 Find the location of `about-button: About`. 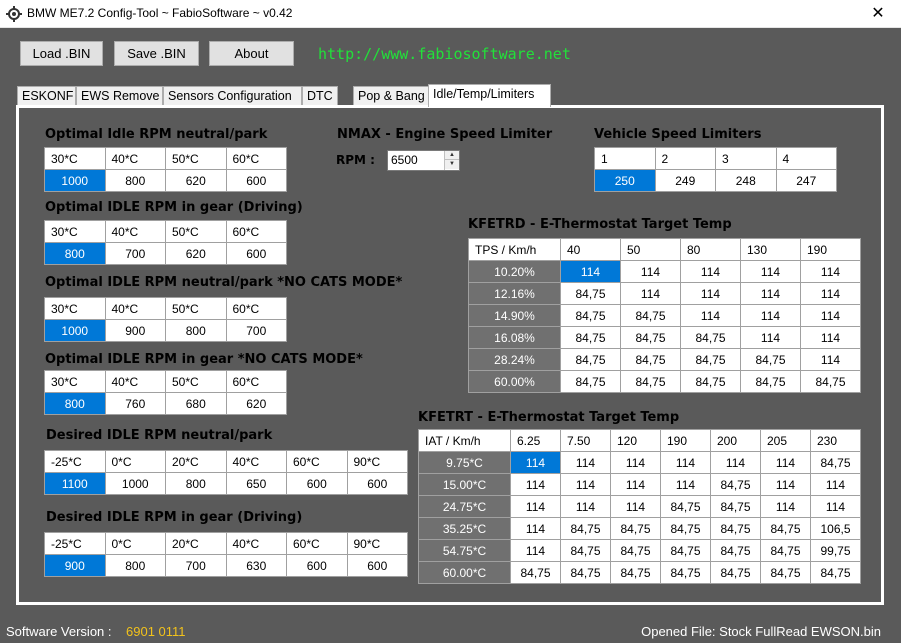

about-button: About is located at coordinates (251, 53).